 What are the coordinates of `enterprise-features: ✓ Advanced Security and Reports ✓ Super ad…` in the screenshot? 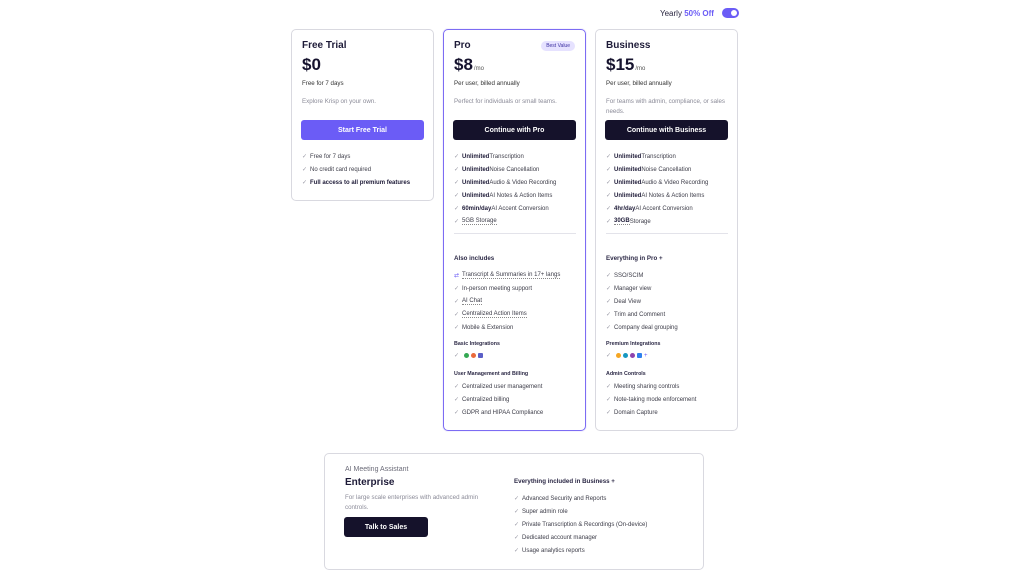 It's located at (580, 524).